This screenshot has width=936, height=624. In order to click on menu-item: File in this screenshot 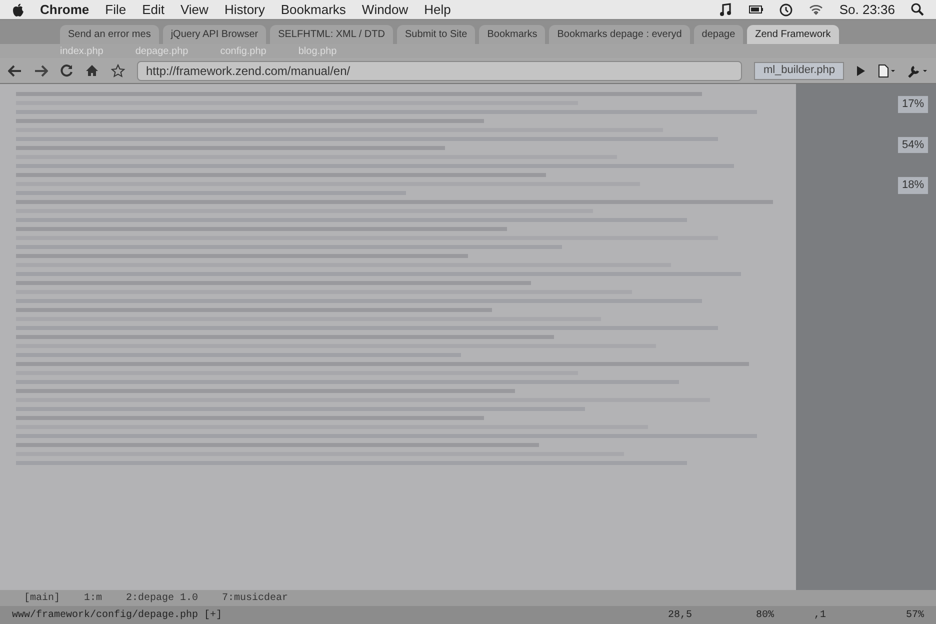, I will do `click(115, 10)`.